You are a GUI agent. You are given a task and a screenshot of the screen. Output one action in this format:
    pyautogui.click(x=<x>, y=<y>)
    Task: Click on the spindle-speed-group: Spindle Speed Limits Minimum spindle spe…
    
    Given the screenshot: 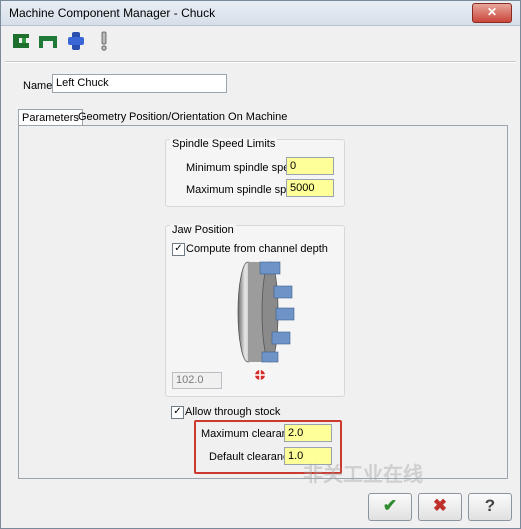 What is the action you would take?
    pyautogui.click(x=255, y=172)
    